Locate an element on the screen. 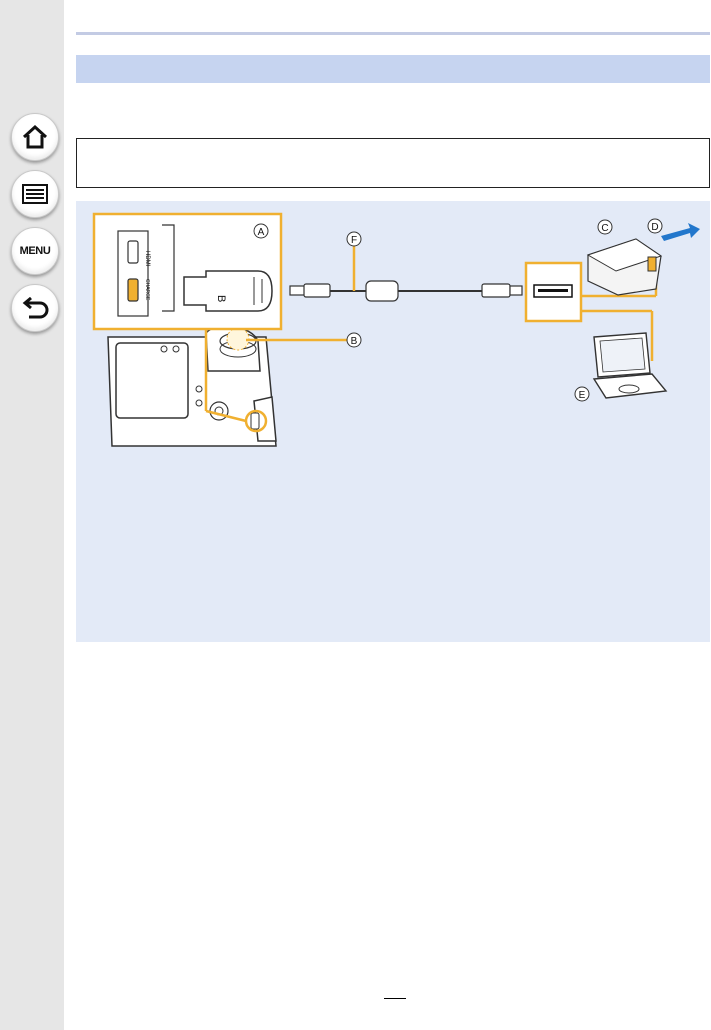  back-arrow-icon is located at coordinates (35, 308).